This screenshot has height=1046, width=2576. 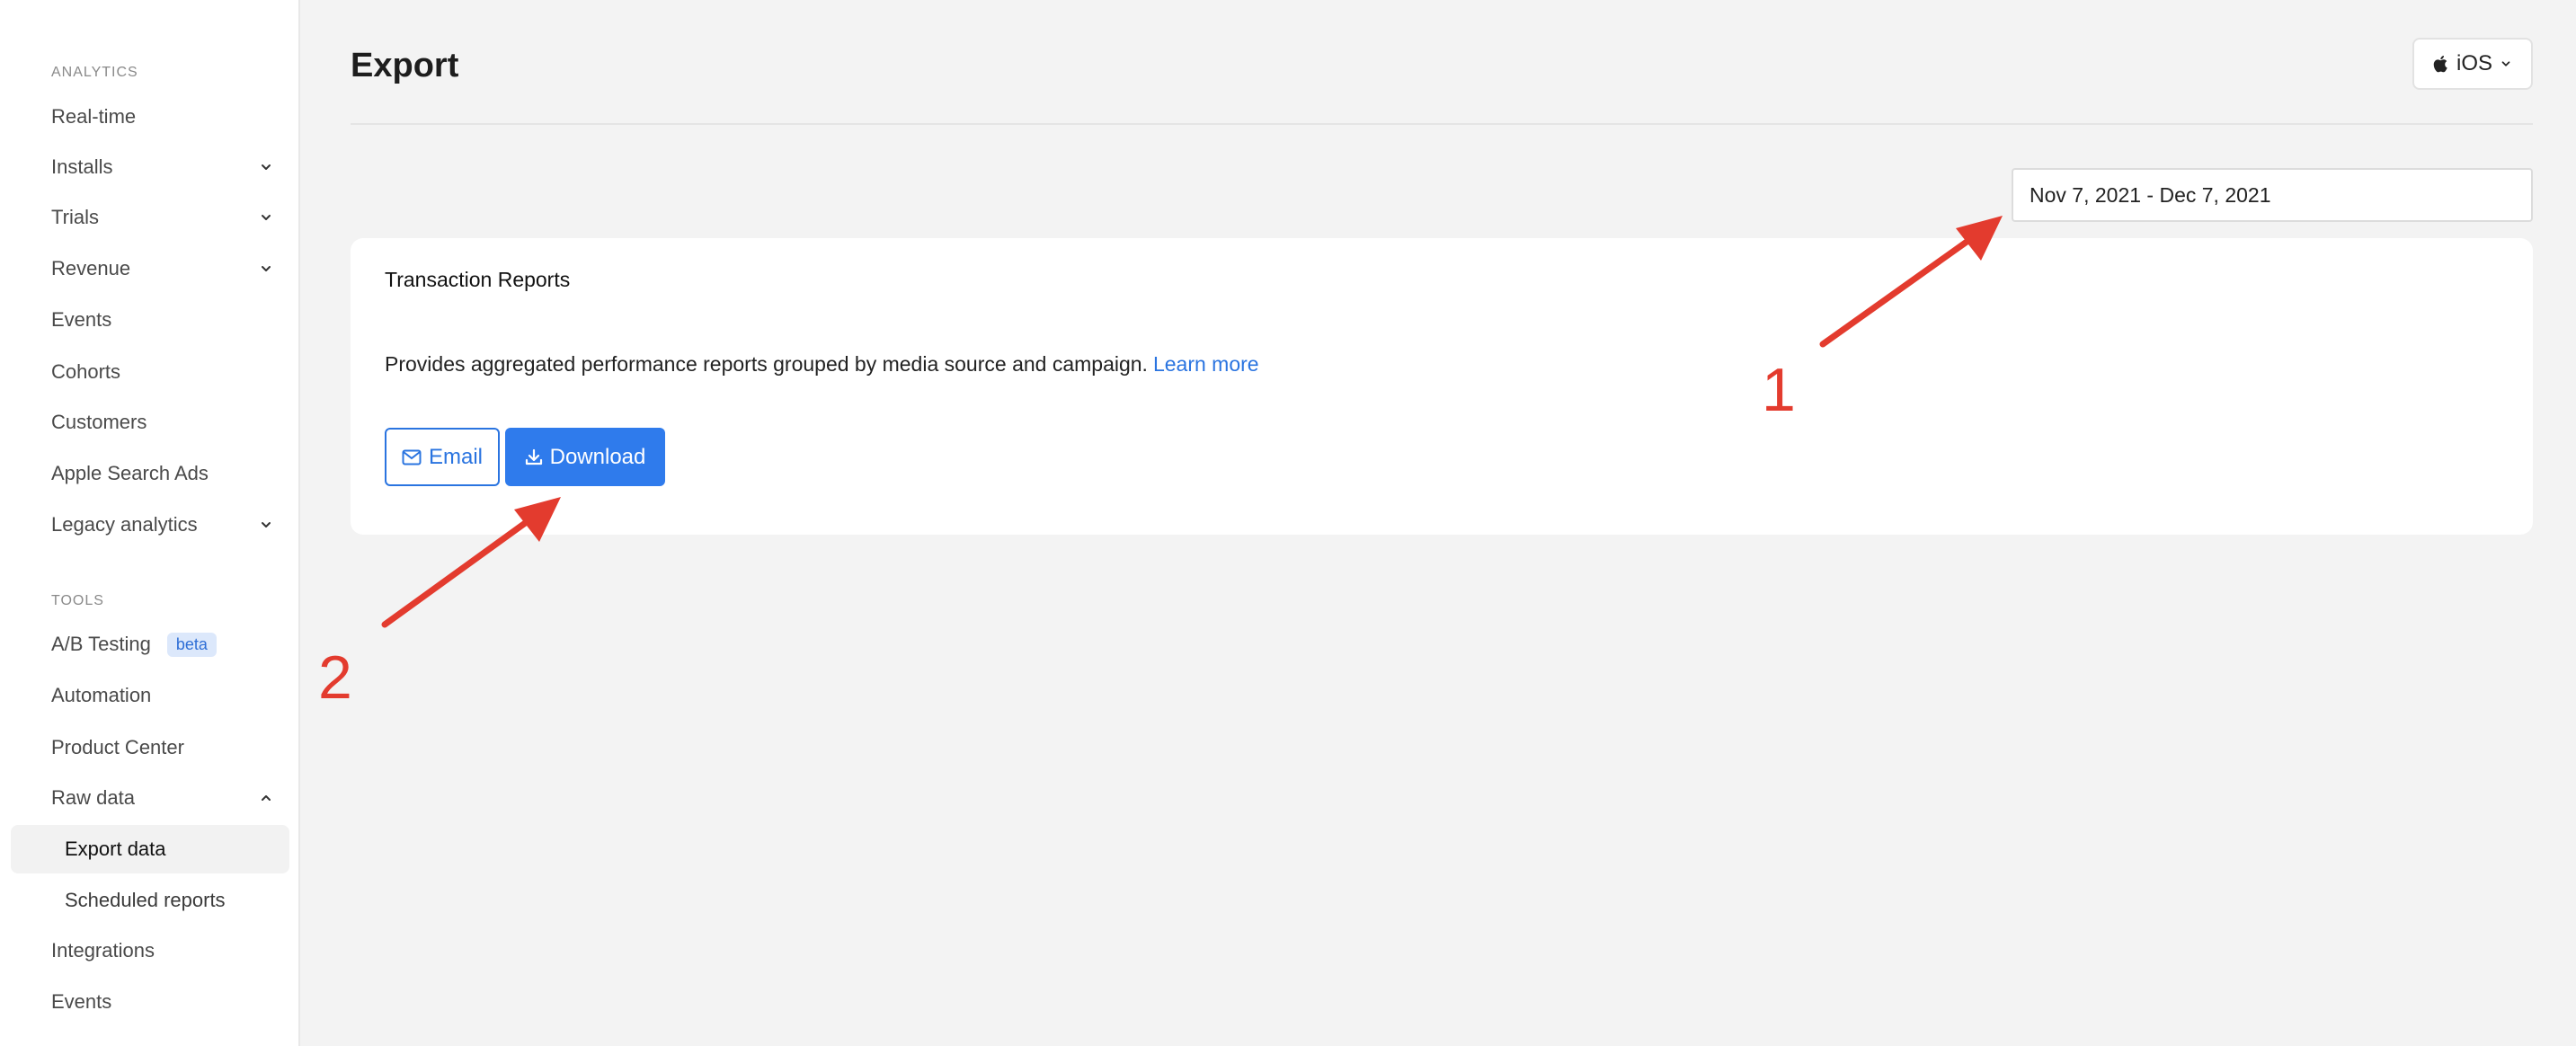 I want to click on sidebar-item-automation: Automation, so click(x=150, y=696).